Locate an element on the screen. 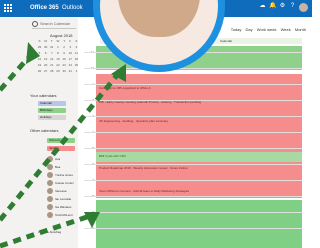 This screenshot has height=248, width=320. top-right-icons: ☁ 🔔 ⚙ ? is located at coordinates (283, 7).